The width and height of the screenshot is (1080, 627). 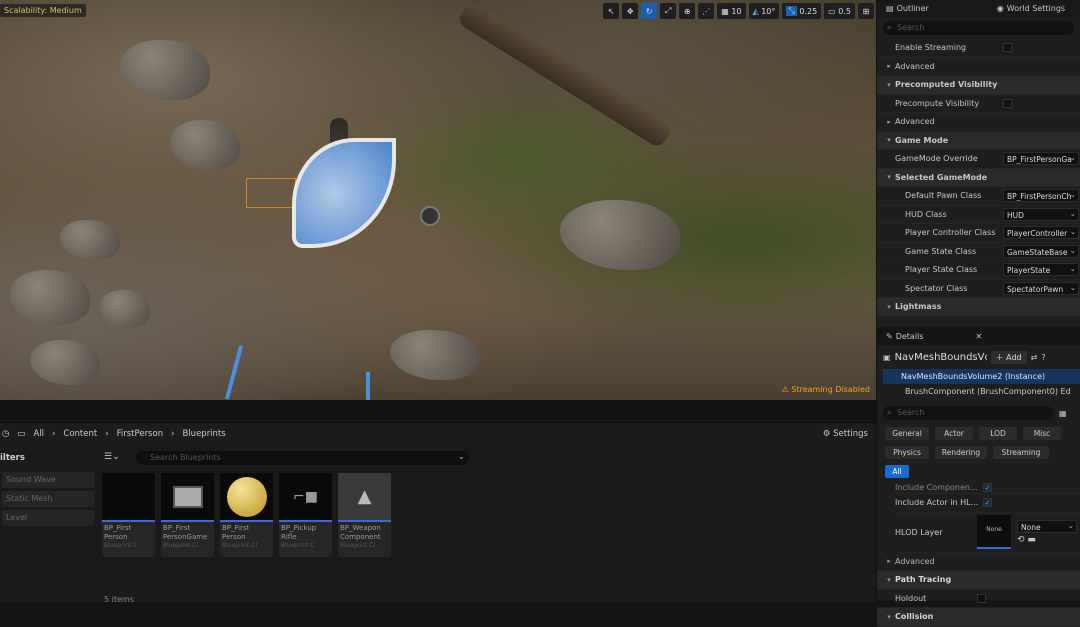 What do you see at coordinates (1063, 413) in the screenshot?
I see `grid-view-icon: ▦` at bounding box center [1063, 413].